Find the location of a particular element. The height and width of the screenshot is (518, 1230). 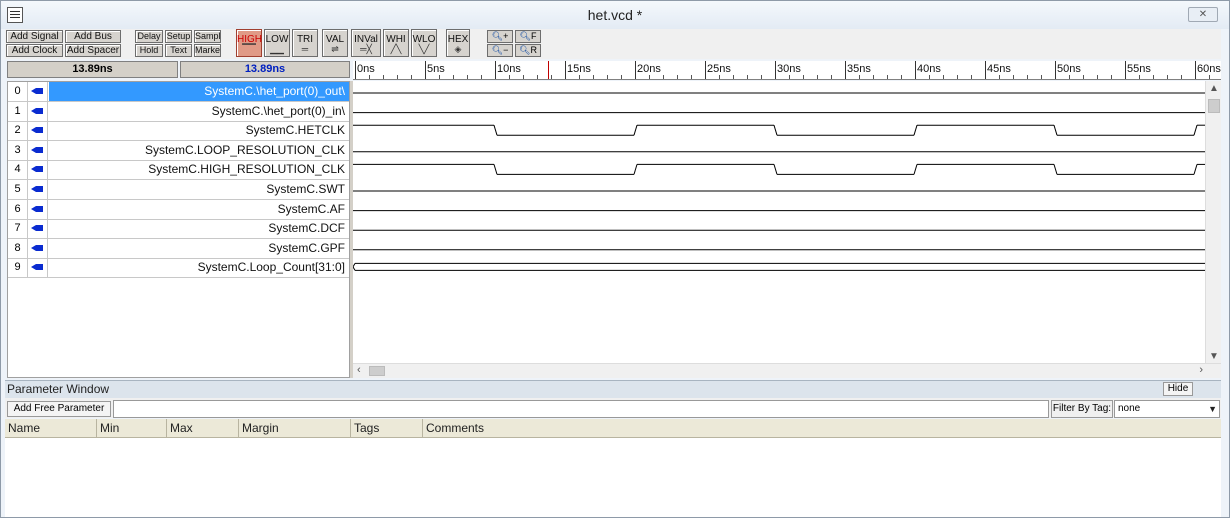

add-bus-button: Add Bus is located at coordinates (93, 36).